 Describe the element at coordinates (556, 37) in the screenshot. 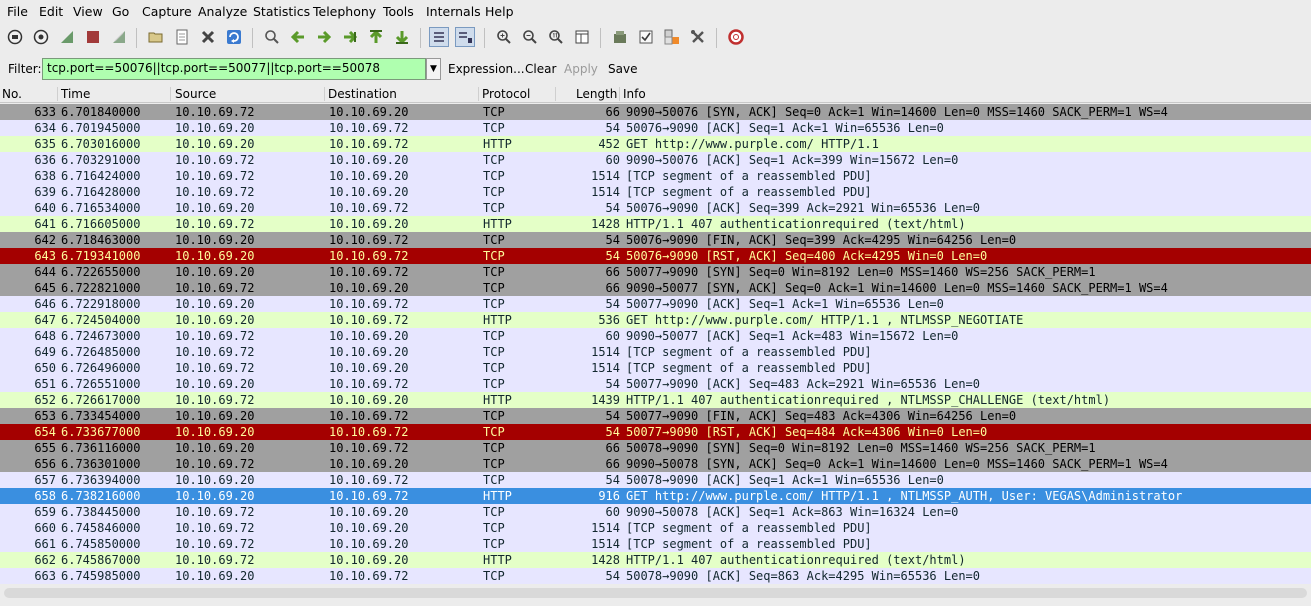

I see `normal-size-icon` at that location.